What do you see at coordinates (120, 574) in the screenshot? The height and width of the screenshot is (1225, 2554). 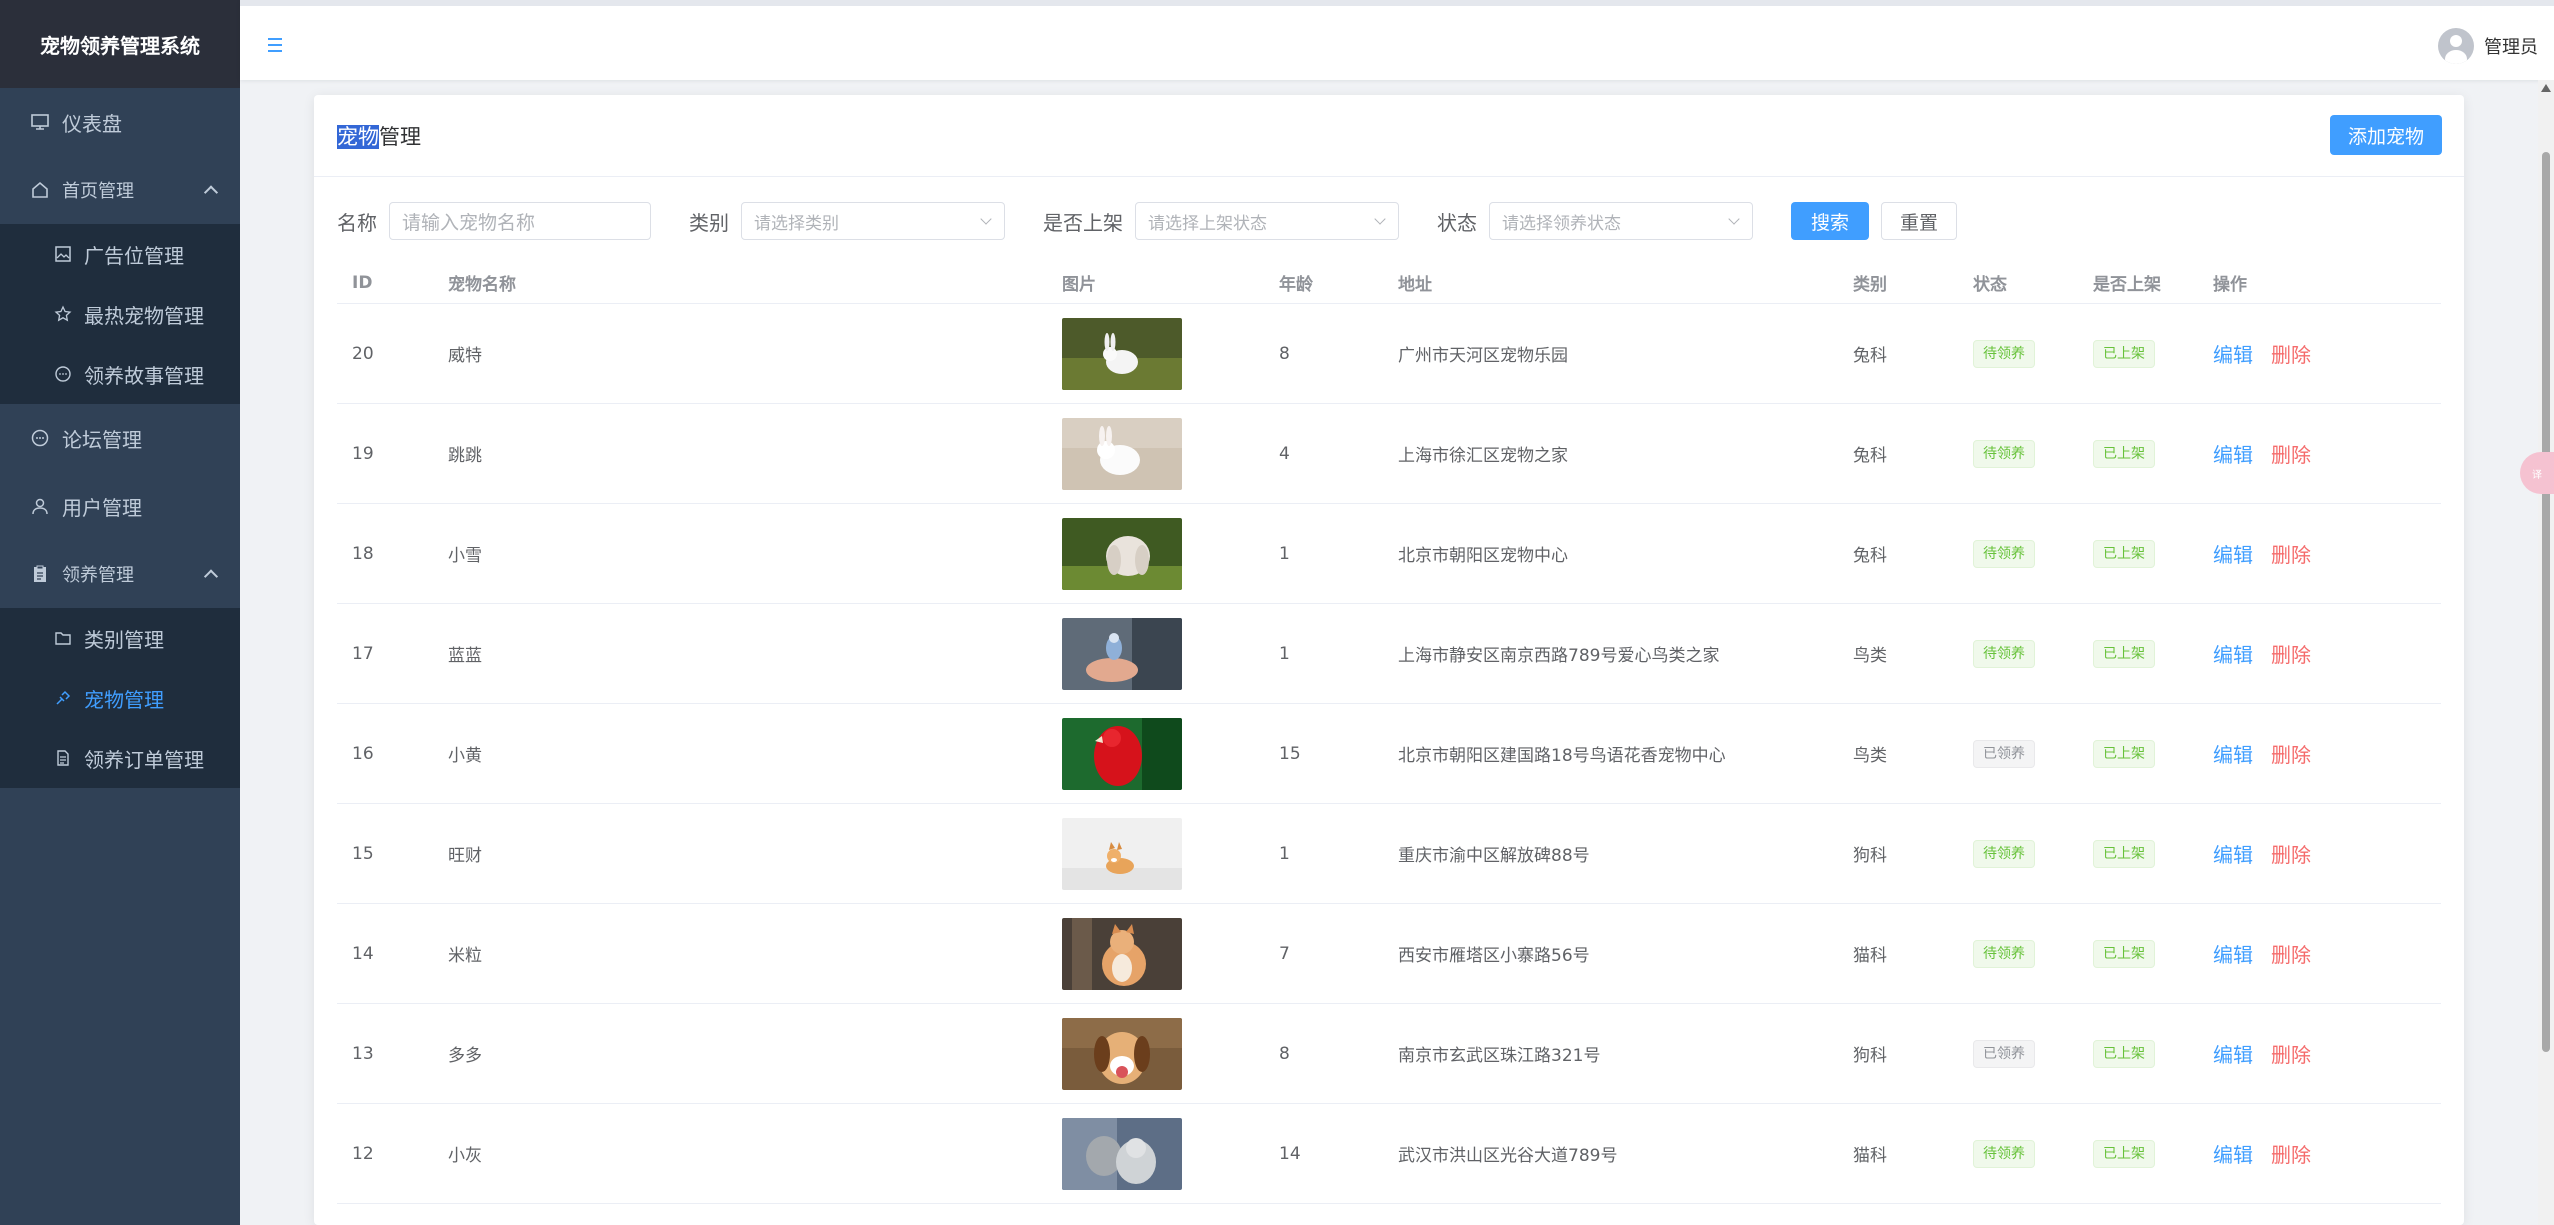 I see `sidebar-item-adoption: 领养管理` at bounding box center [120, 574].